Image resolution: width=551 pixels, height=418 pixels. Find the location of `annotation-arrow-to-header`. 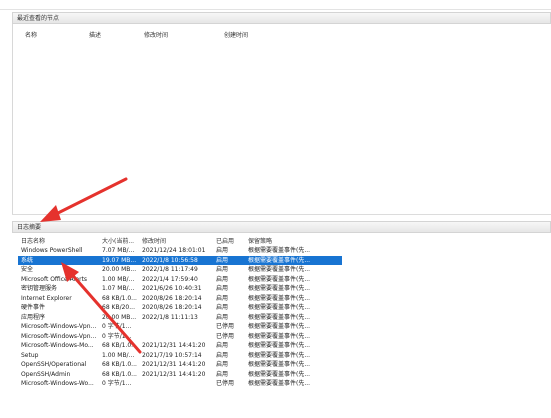

annotation-arrow-to-header is located at coordinates (84, 199).